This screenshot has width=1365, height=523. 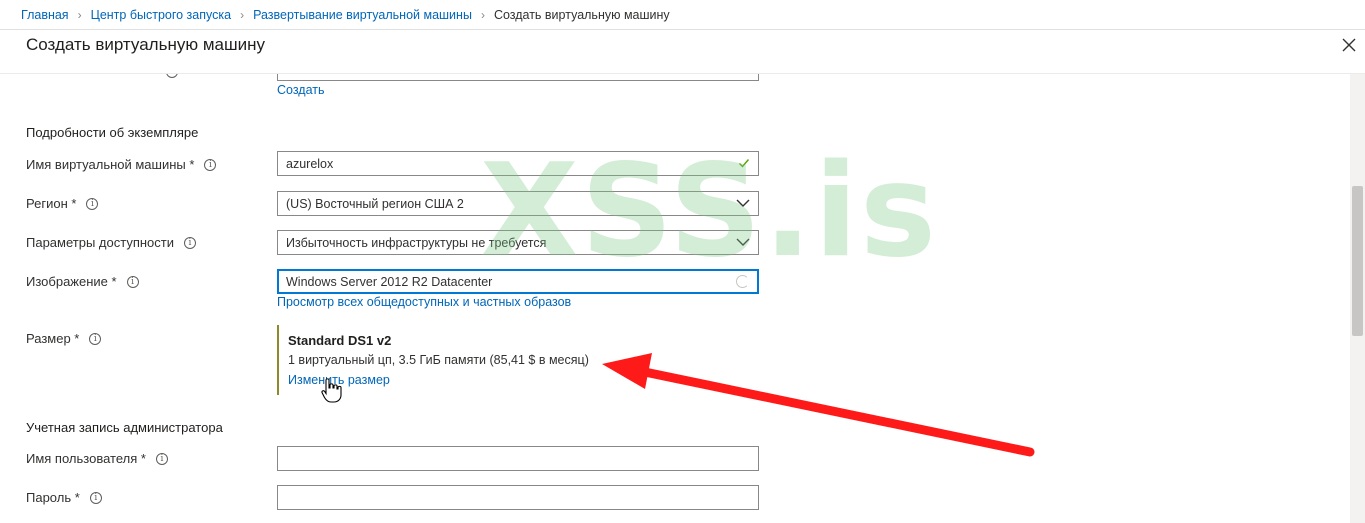 I want to click on region-label: Регион * i, so click(x=62, y=203).